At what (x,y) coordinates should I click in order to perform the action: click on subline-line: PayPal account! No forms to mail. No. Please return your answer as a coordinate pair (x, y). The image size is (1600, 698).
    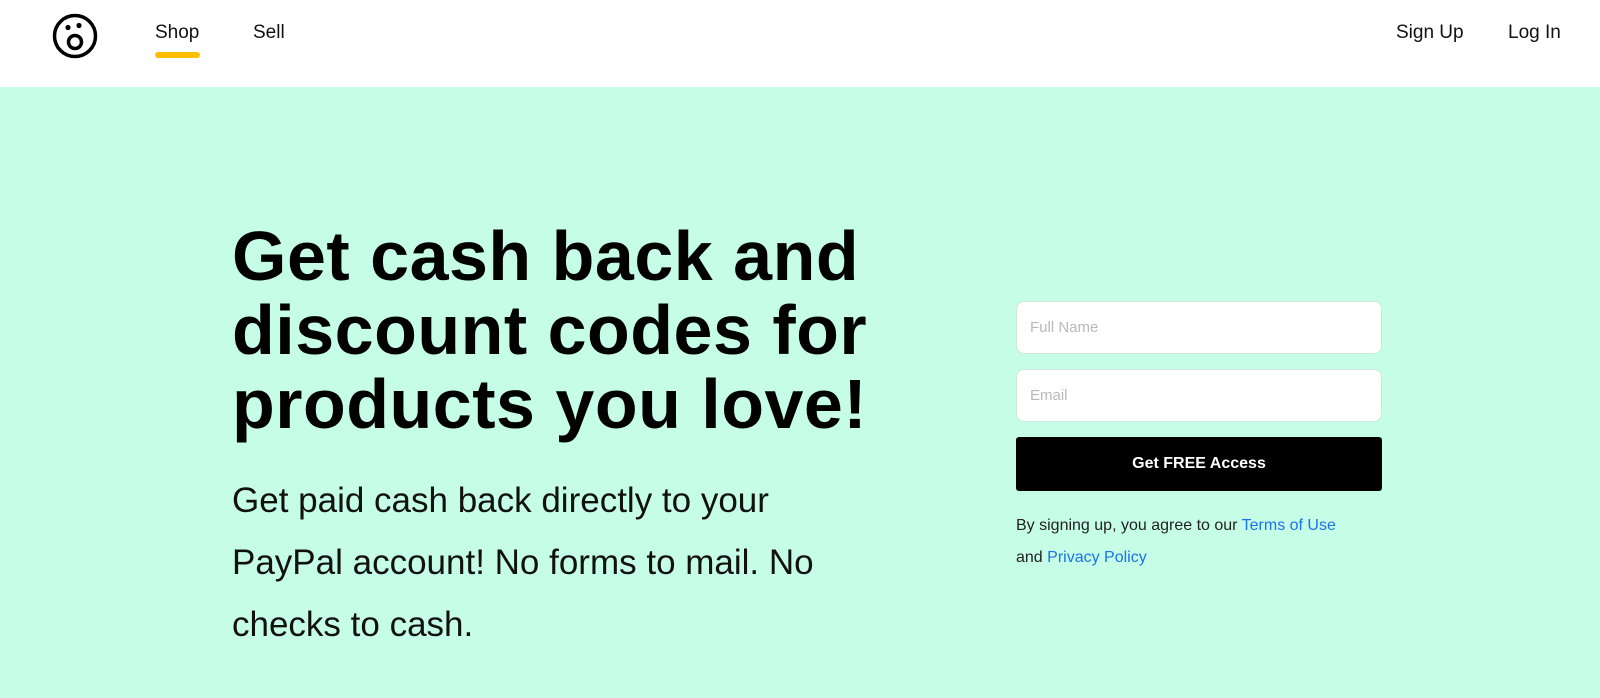
    Looking at the image, I should click on (523, 562).